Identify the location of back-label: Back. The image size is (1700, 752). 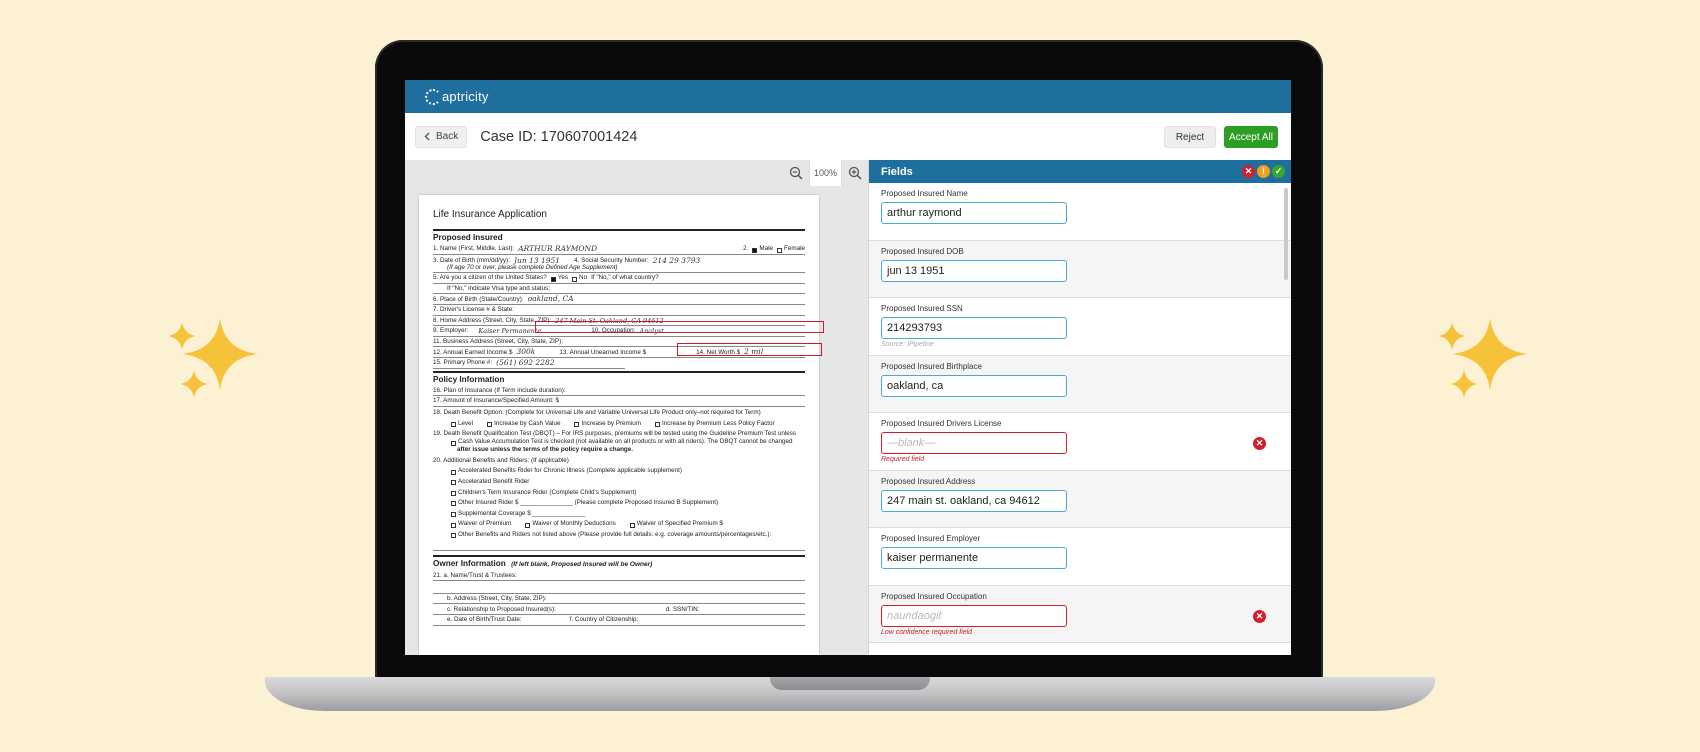
(447, 136).